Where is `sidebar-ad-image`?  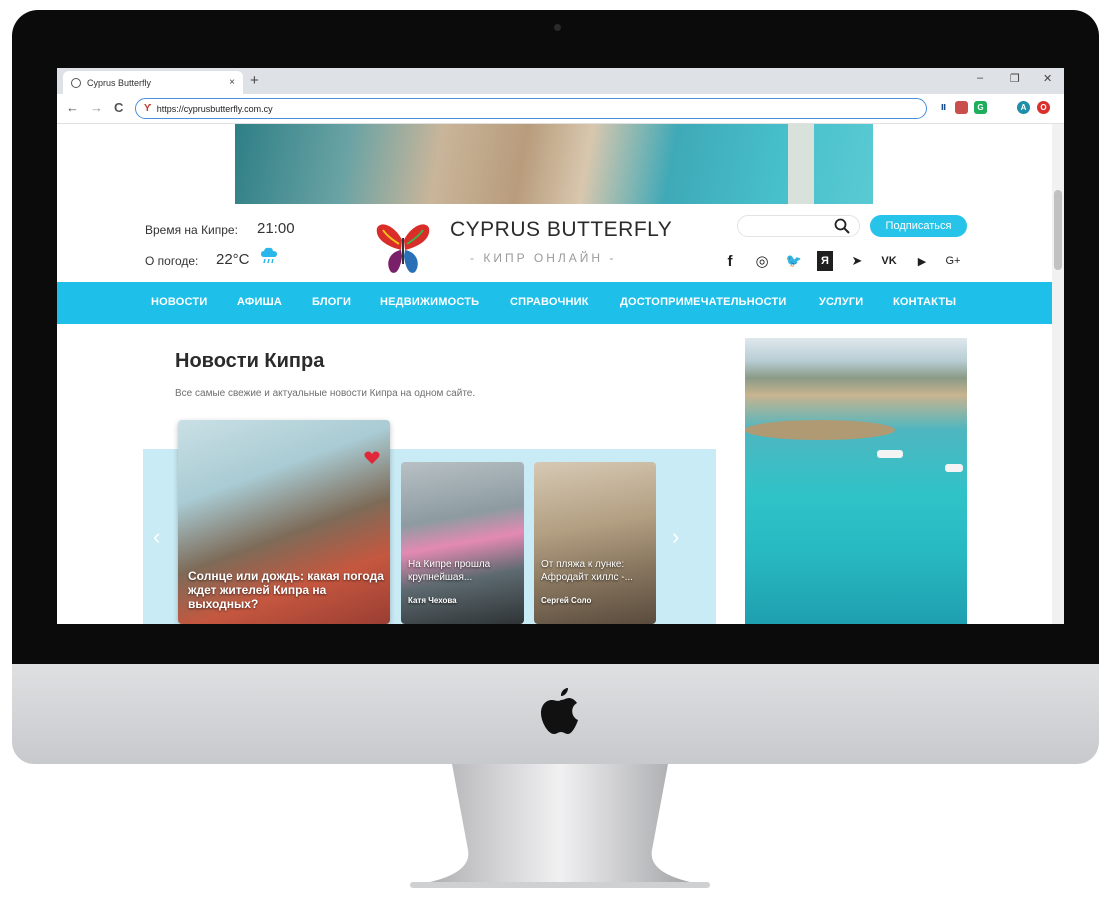
sidebar-ad-image is located at coordinates (856, 481).